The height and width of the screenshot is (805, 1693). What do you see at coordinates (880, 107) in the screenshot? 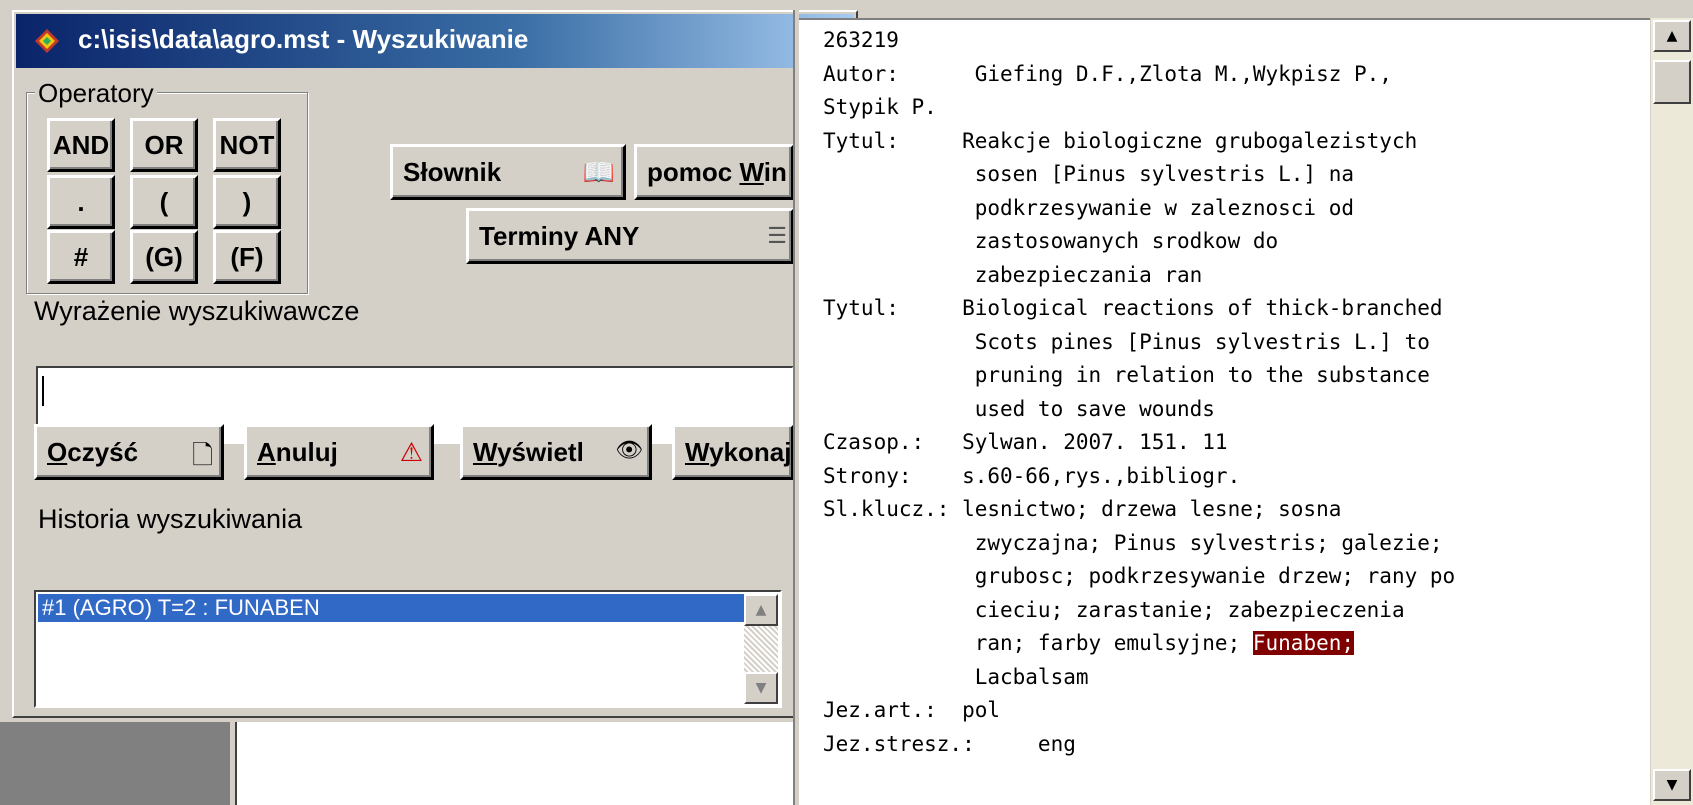
I see `record-line: Stypik P.` at bounding box center [880, 107].